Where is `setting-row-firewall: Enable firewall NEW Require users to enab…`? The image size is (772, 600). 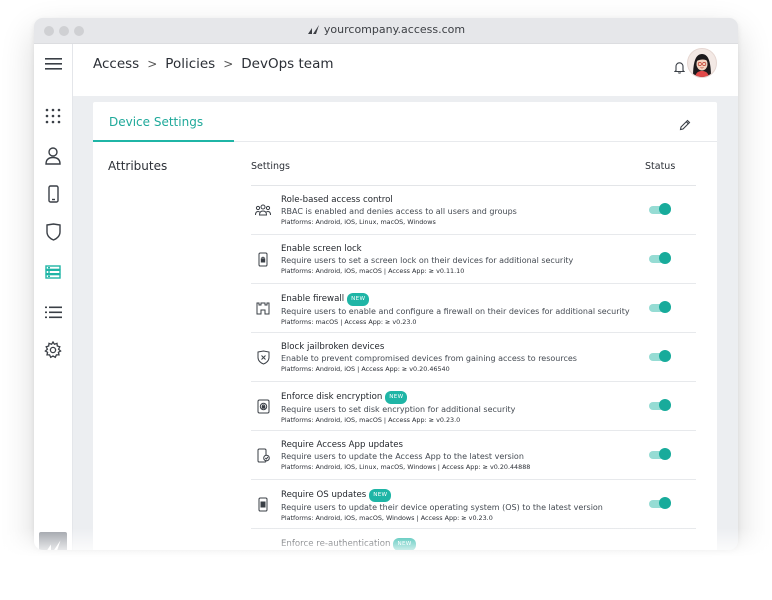
setting-row-firewall: Enable firewall NEW Require users to enab… is located at coordinates (473, 308).